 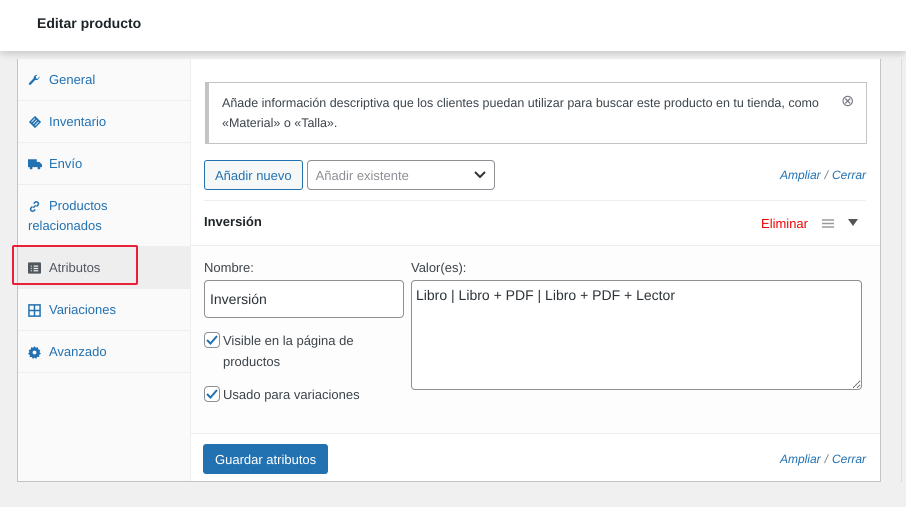 I want to click on values-textarea: Libro | Libro + PDF | Libro + PDF + Lector, so click(x=636, y=335).